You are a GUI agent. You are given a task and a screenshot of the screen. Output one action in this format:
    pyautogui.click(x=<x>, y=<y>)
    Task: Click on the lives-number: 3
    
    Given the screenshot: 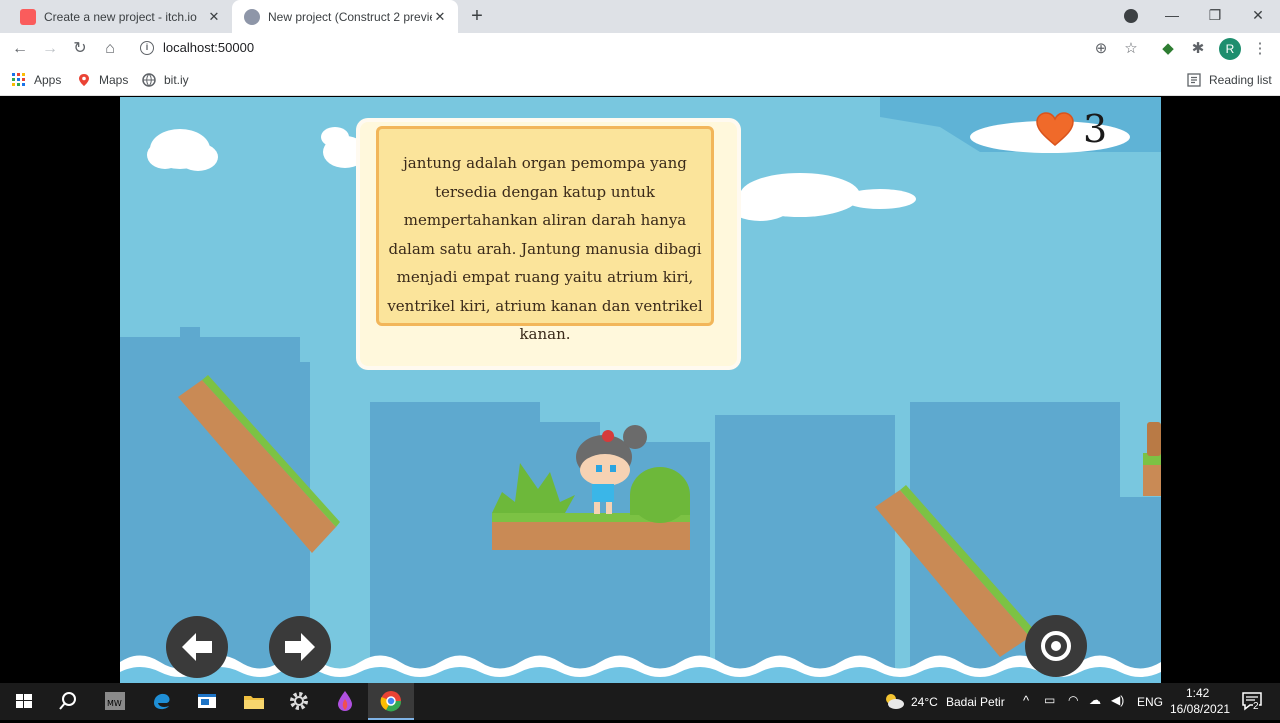 What is the action you would take?
    pyautogui.click(x=1095, y=129)
    